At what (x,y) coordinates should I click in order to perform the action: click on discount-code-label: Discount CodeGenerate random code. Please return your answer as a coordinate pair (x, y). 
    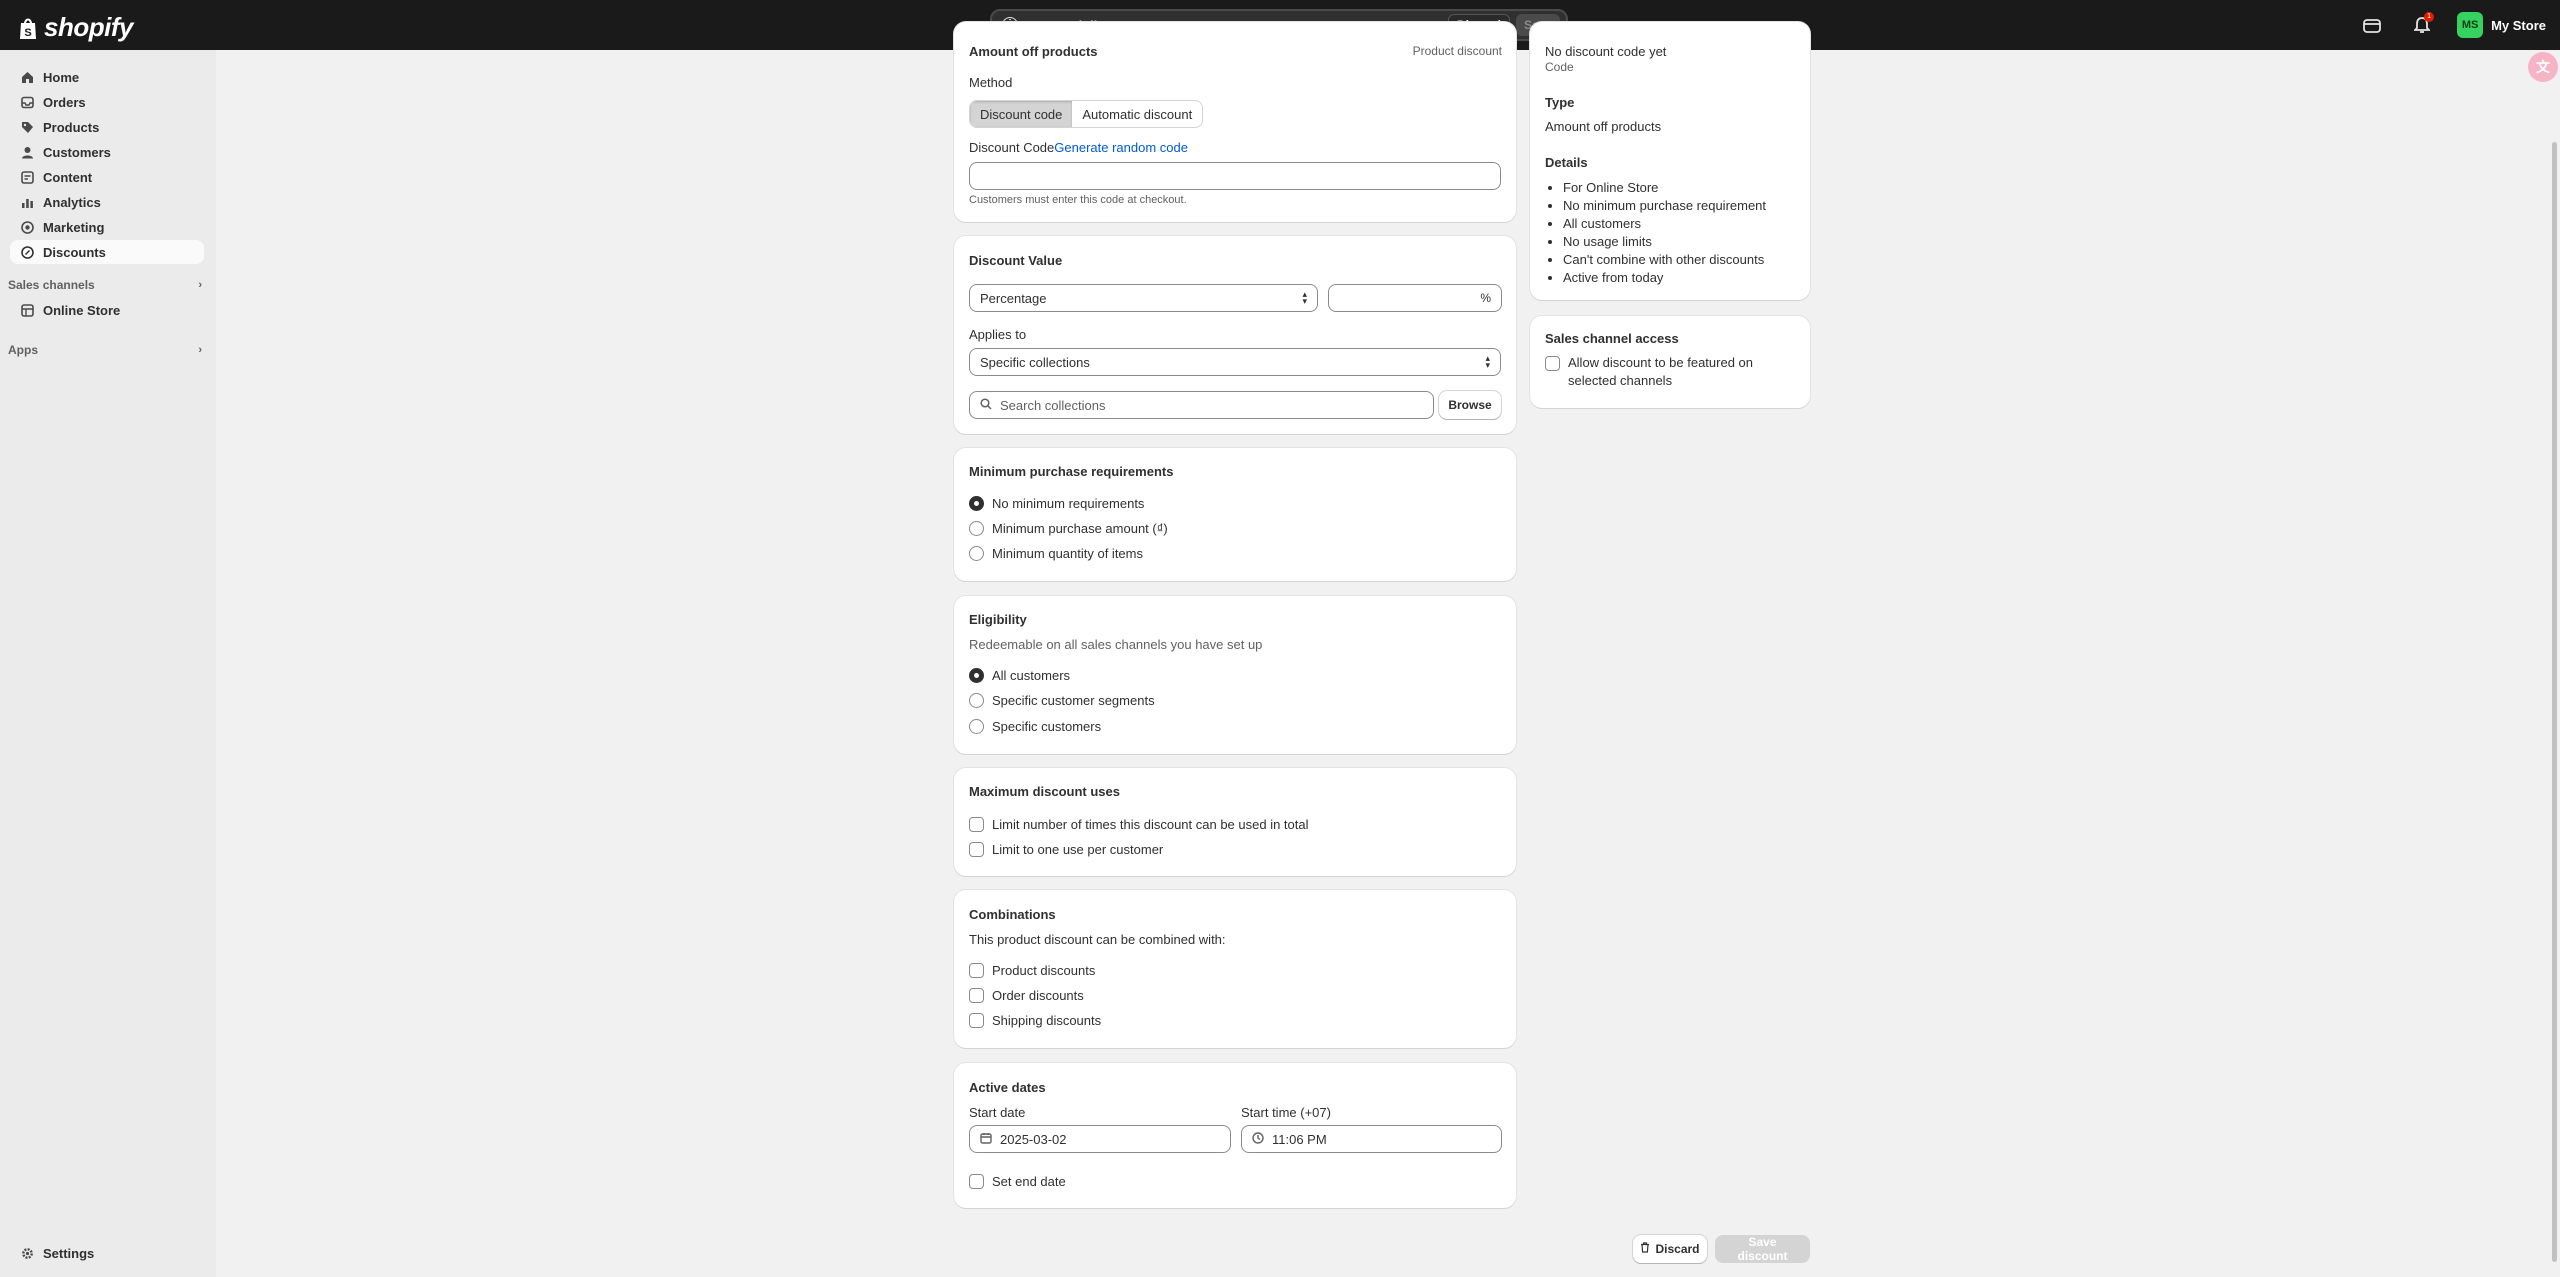
    Looking at the image, I should click on (1078, 147).